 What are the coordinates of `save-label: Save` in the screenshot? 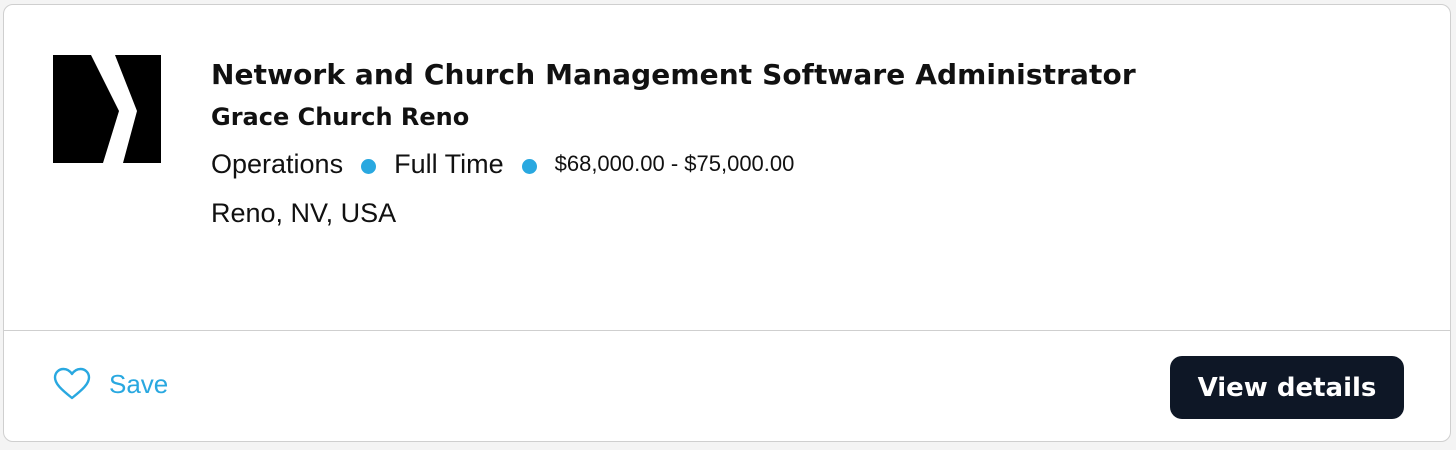 It's located at (139, 383).